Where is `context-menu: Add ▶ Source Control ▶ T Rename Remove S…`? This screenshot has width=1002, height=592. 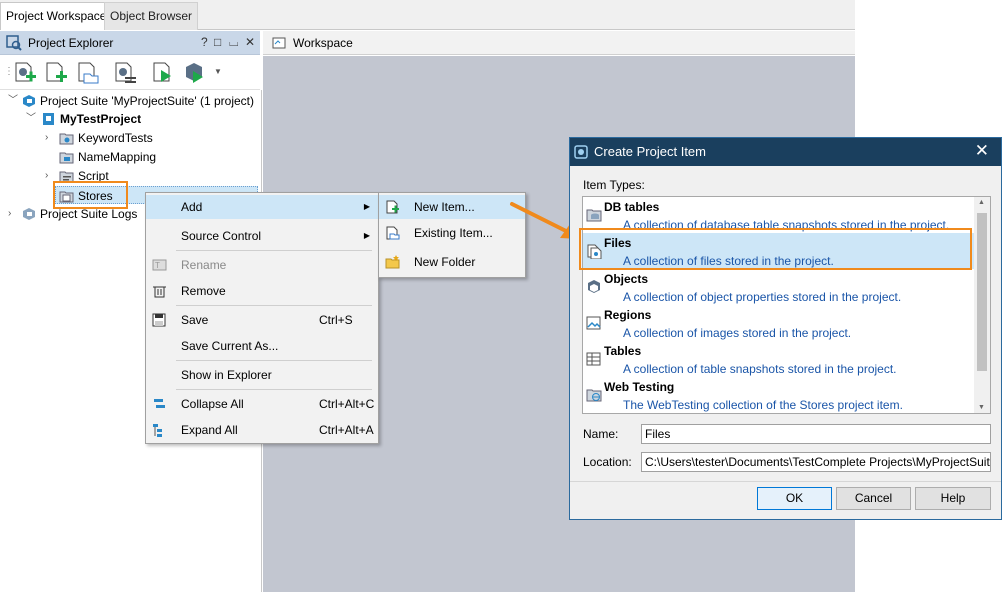
context-menu: Add ▶ Source Control ▶ T Rename Remove S… is located at coordinates (262, 318).